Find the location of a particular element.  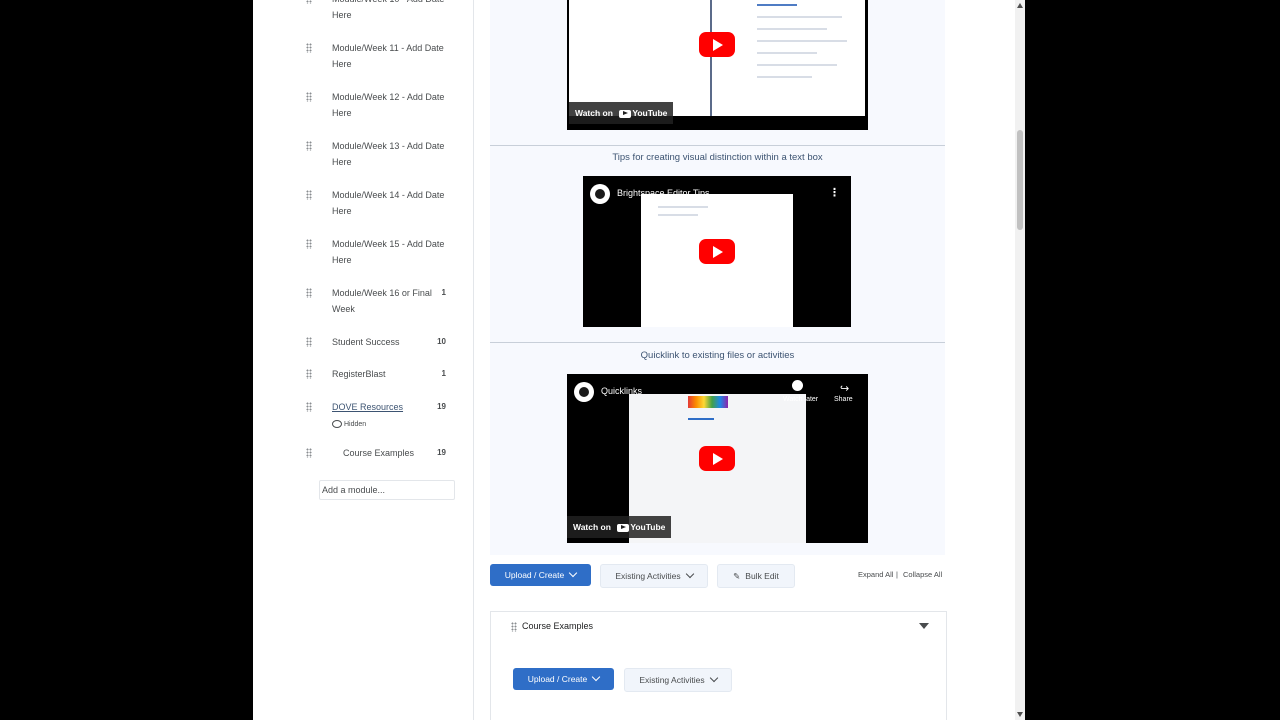

module-title: Course Examples is located at coordinates (558, 626).